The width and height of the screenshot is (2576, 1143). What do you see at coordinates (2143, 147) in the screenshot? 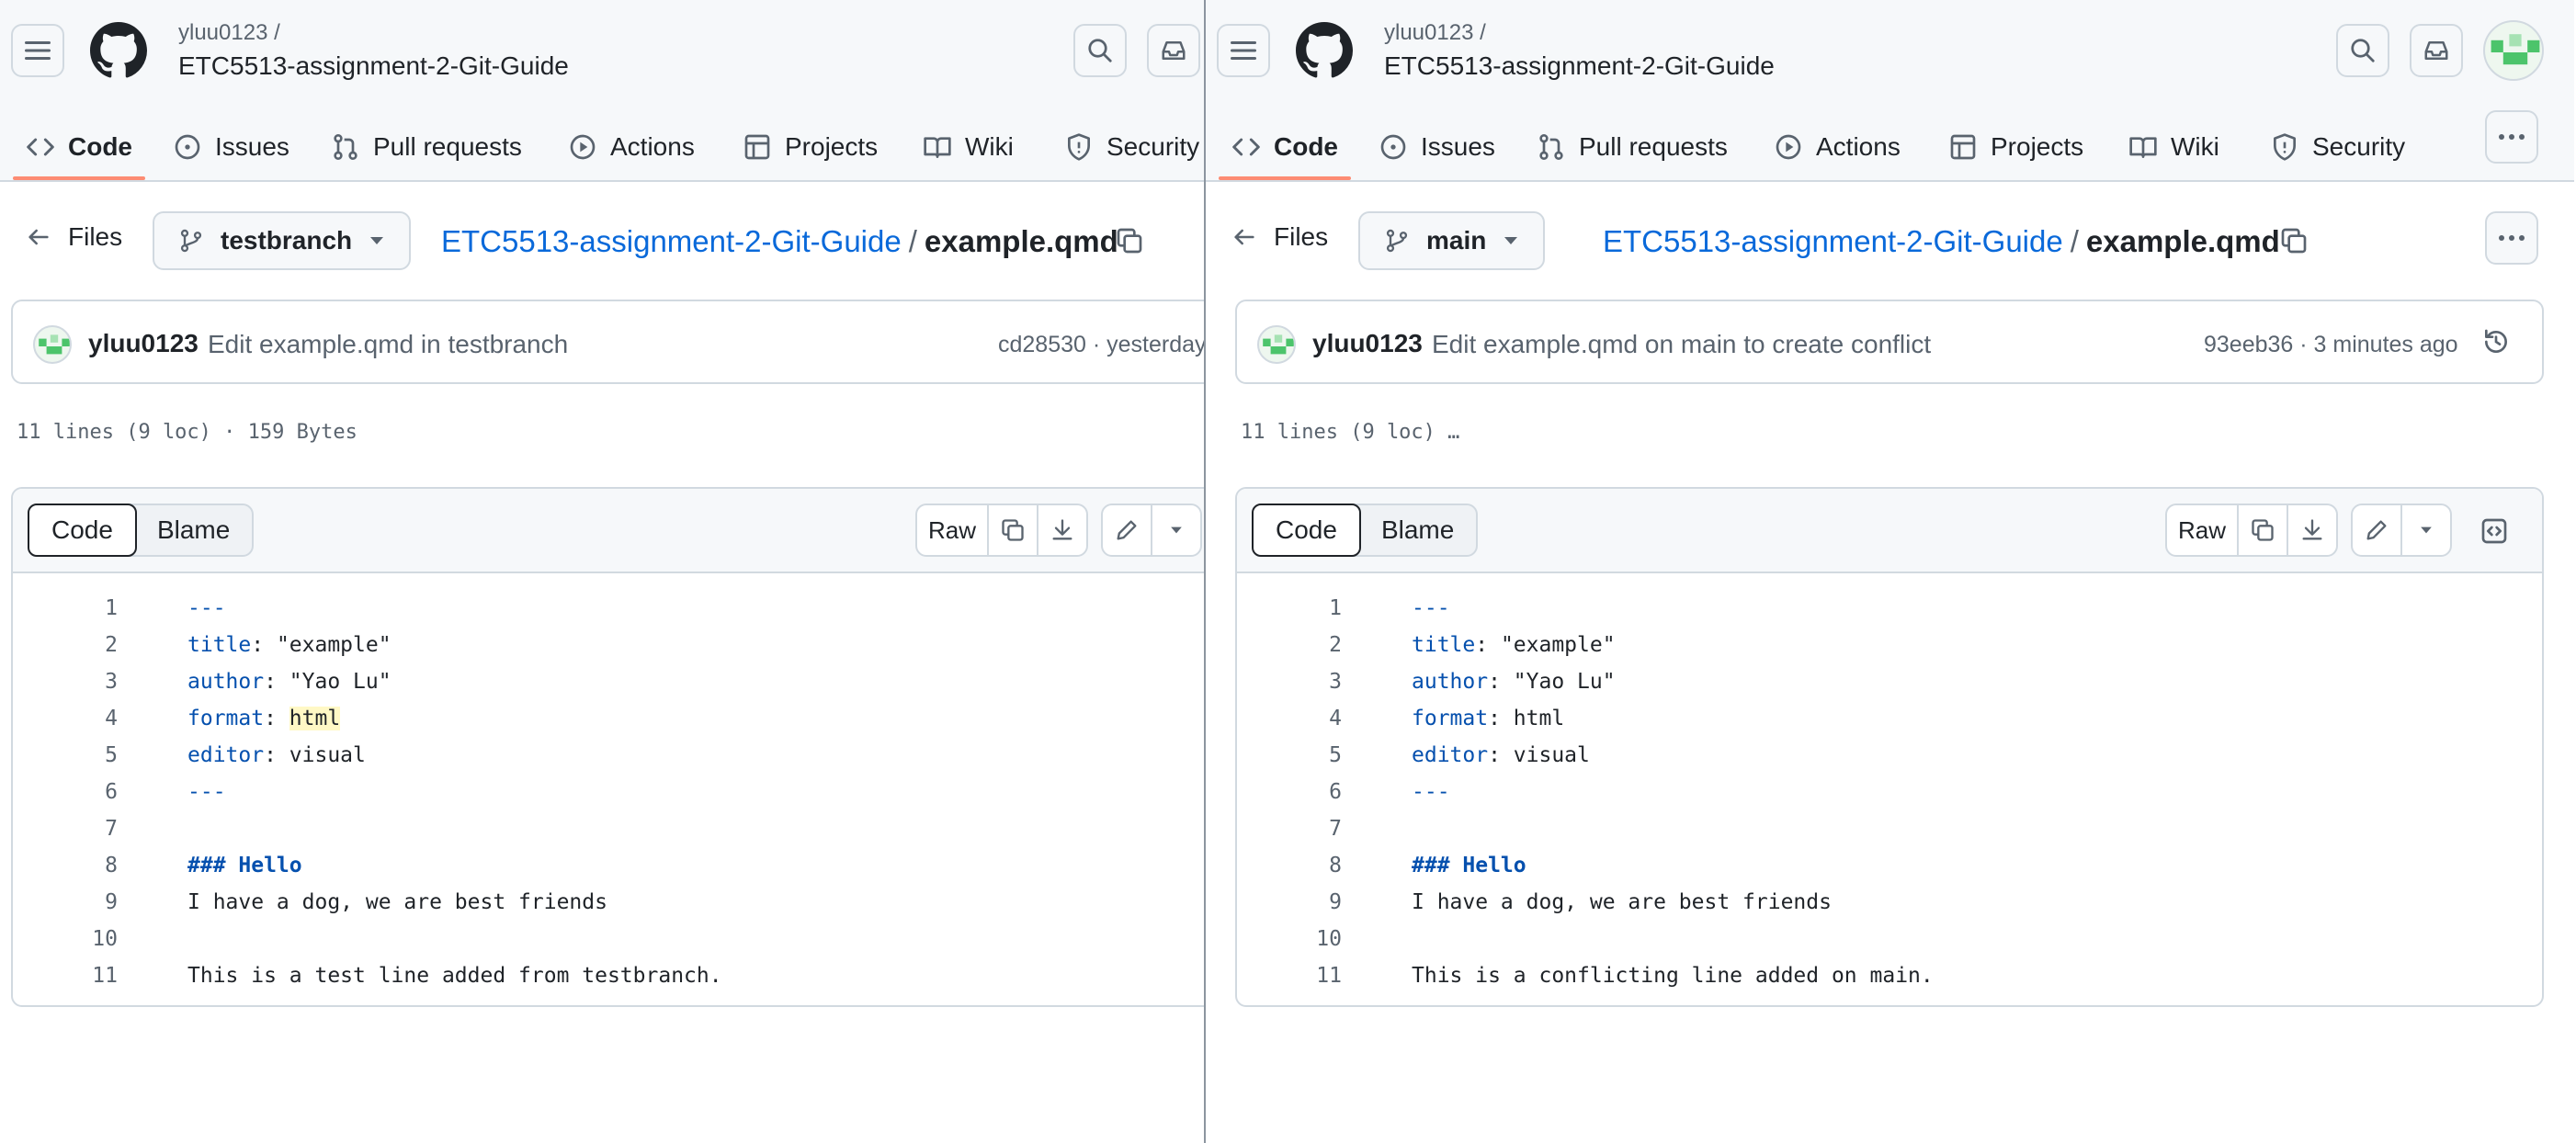
I see `book-icon` at bounding box center [2143, 147].